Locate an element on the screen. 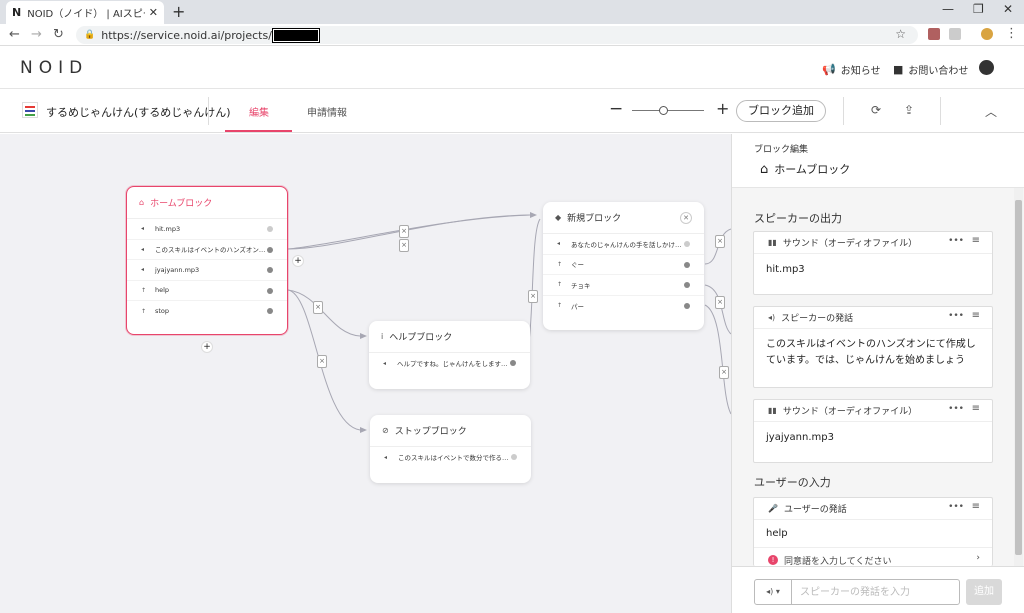 This screenshot has width=1024, height=613. card-body: help is located at coordinates (873, 533).